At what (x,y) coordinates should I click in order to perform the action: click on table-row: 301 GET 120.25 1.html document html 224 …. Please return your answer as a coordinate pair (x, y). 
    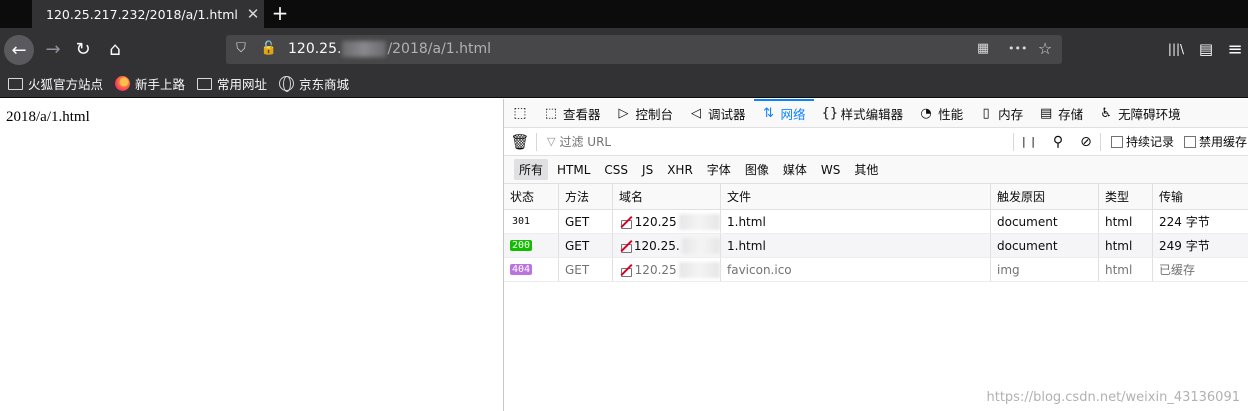
    Looking at the image, I should click on (876, 222).